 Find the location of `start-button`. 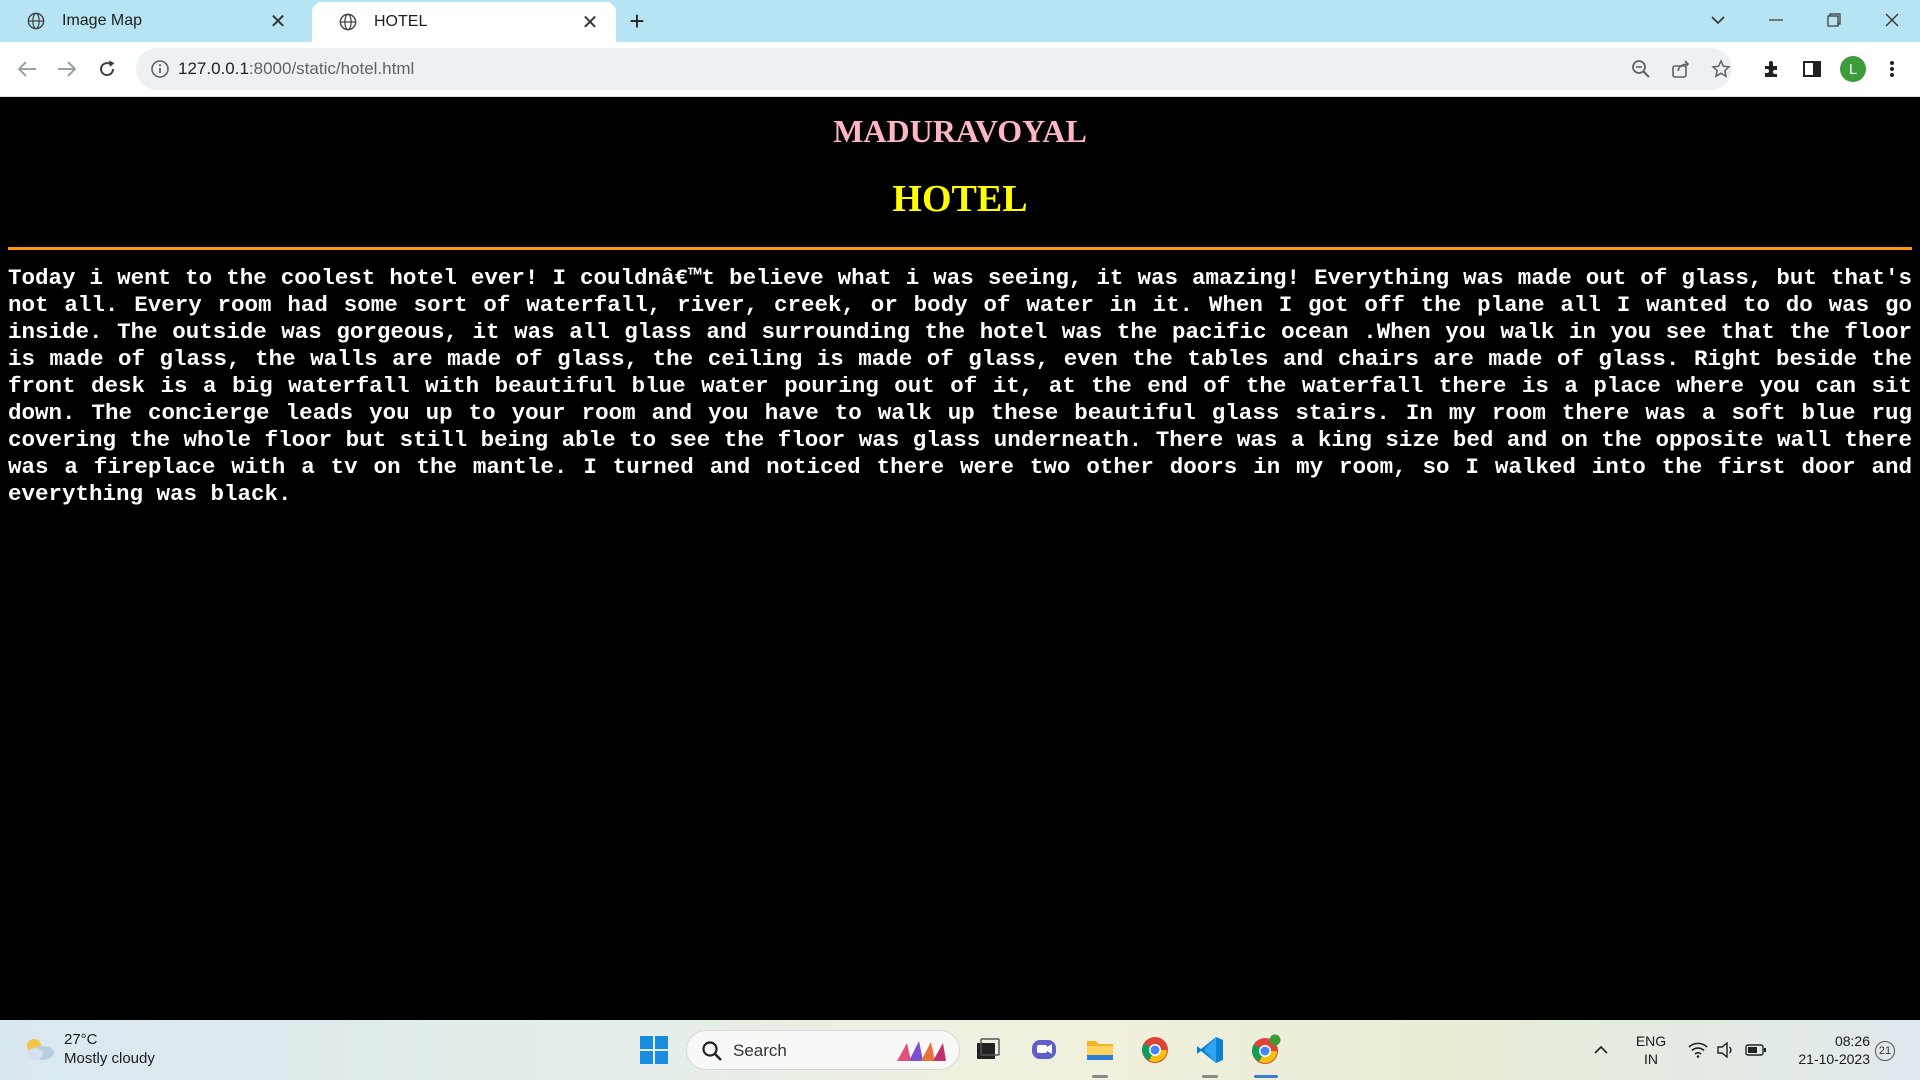

start-button is located at coordinates (654, 1050).